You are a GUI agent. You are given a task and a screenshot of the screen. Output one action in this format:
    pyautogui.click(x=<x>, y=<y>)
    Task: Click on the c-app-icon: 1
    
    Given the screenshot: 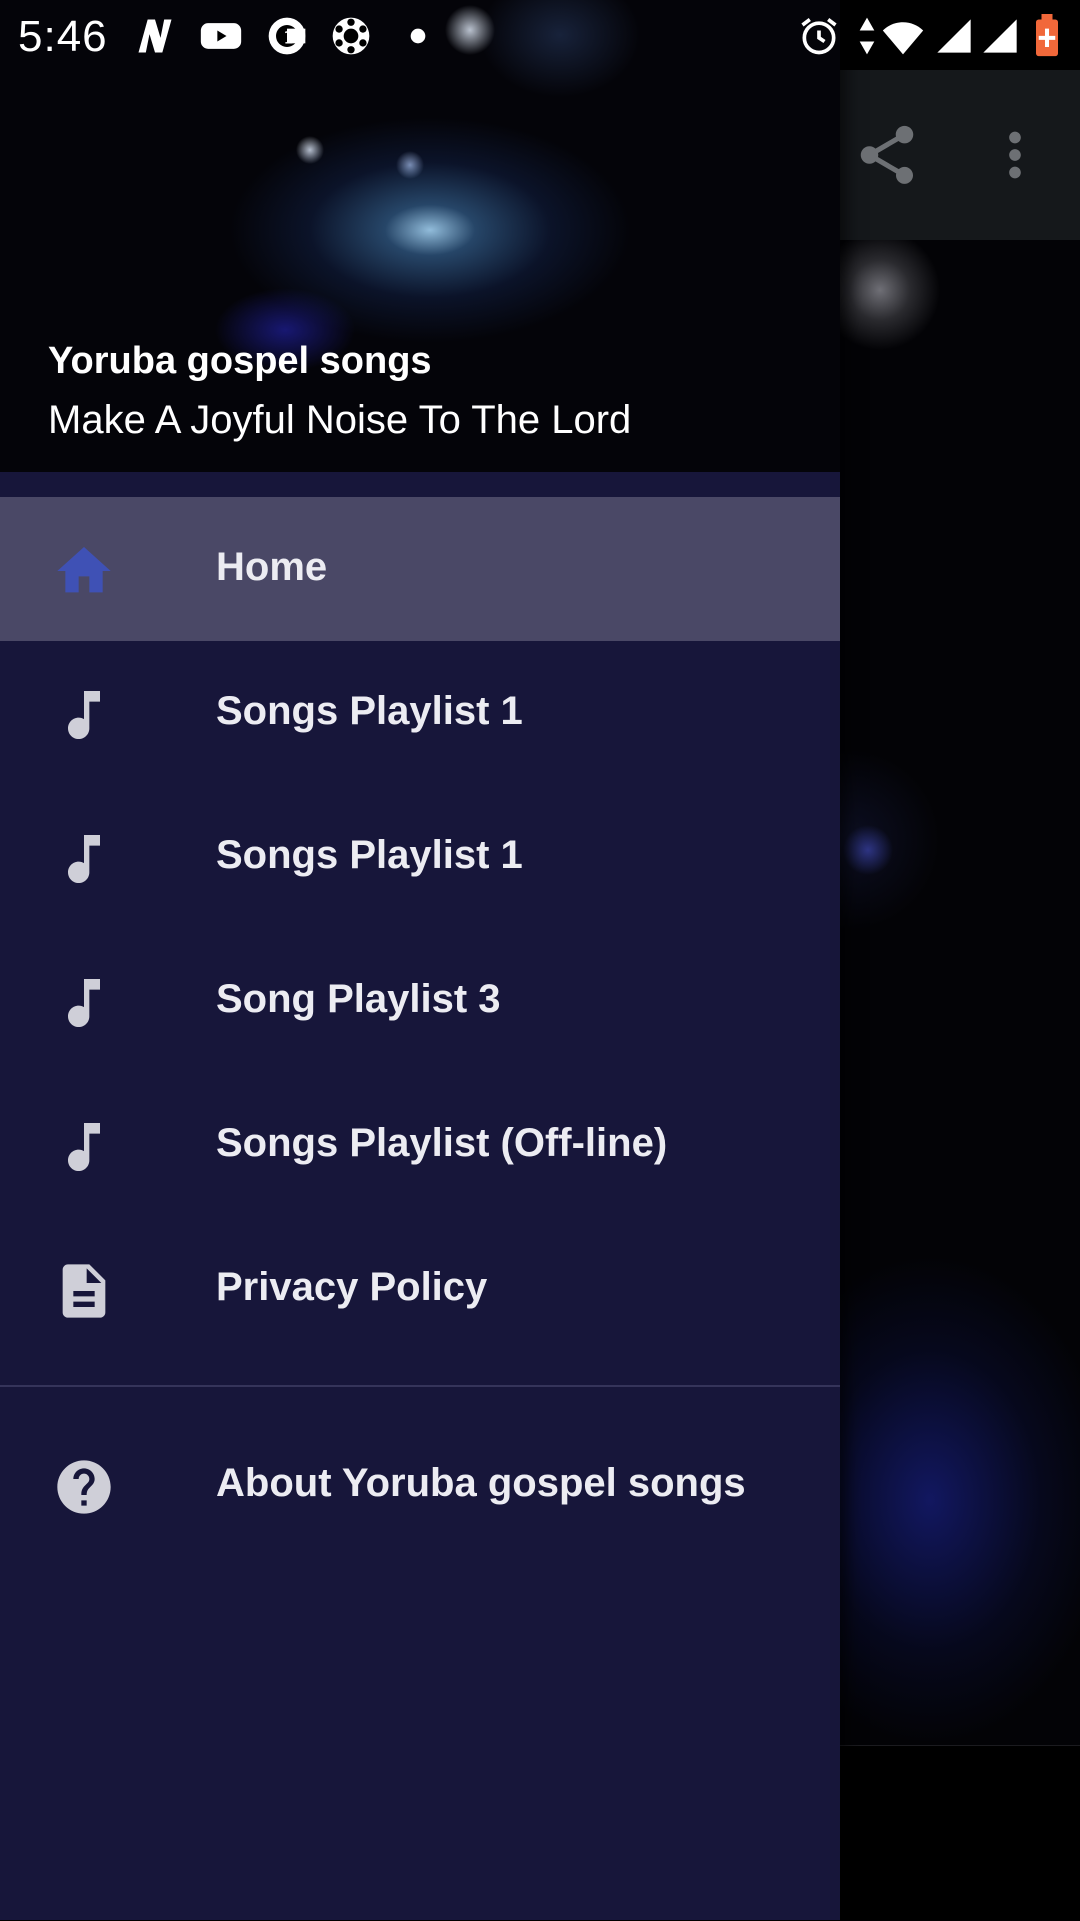 What is the action you would take?
    pyautogui.click(x=287, y=36)
    